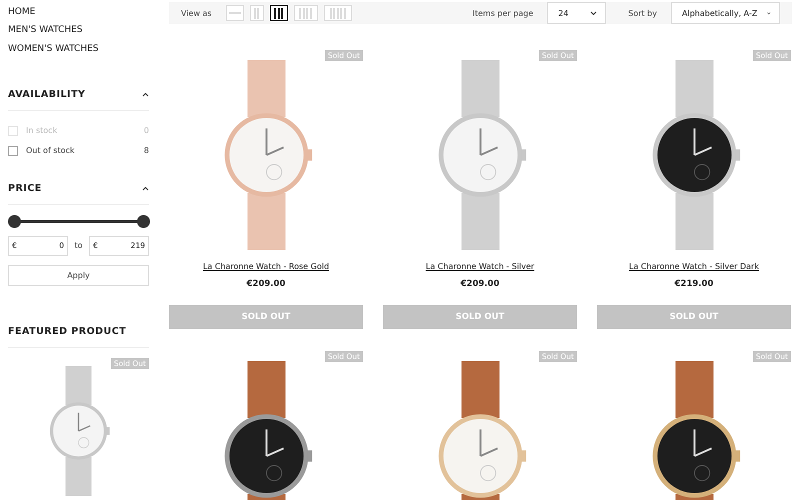  What do you see at coordinates (78, 12) in the screenshot?
I see `nav-link: HOME` at bounding box center [78, 12].